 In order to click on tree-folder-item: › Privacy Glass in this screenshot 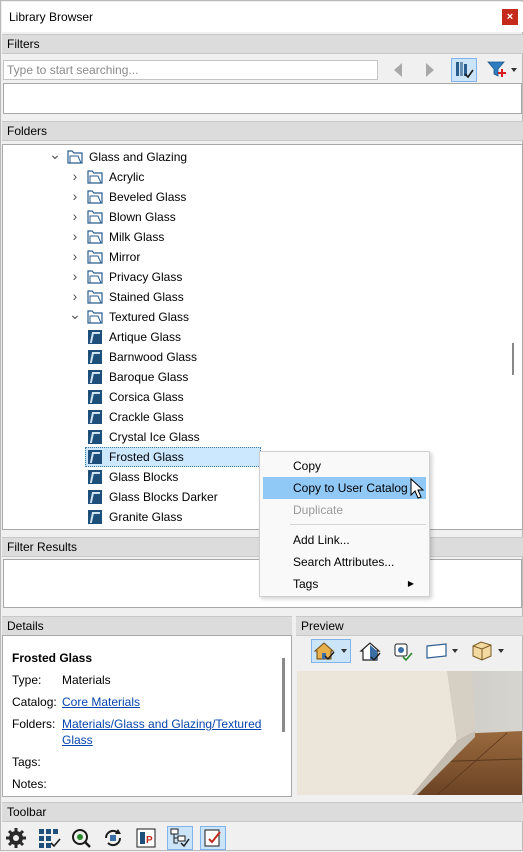, I will do `click(253, 277)`.